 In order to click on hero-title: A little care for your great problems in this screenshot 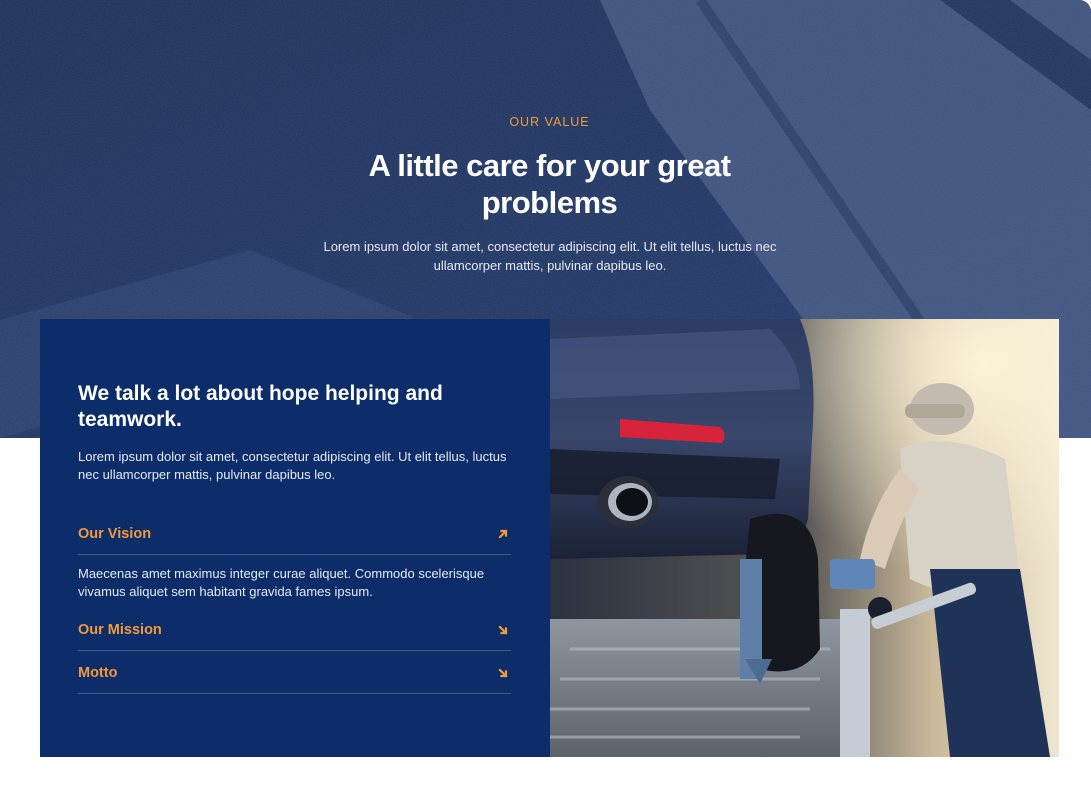, I will do `click(549, 184)`.